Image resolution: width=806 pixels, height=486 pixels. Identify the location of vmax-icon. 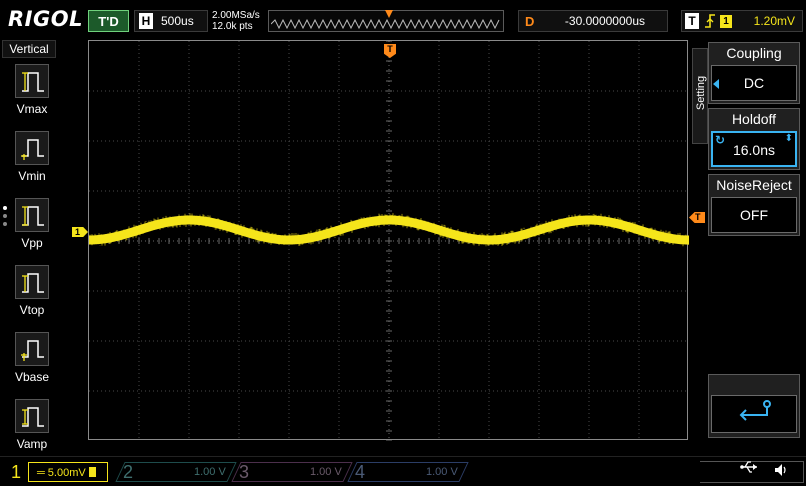
(32, 81).